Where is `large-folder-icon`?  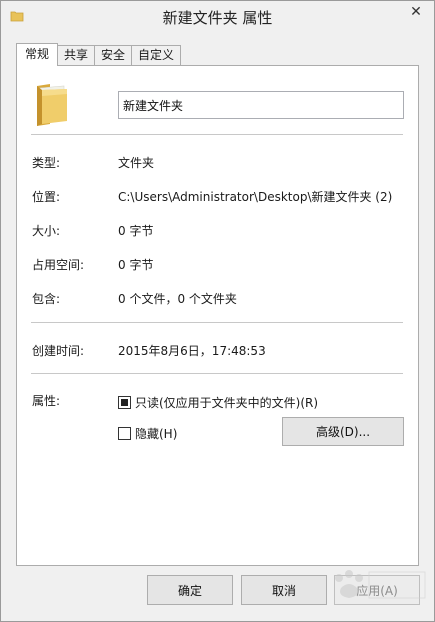 large-folder-icon is located at coordinates (52, 105).